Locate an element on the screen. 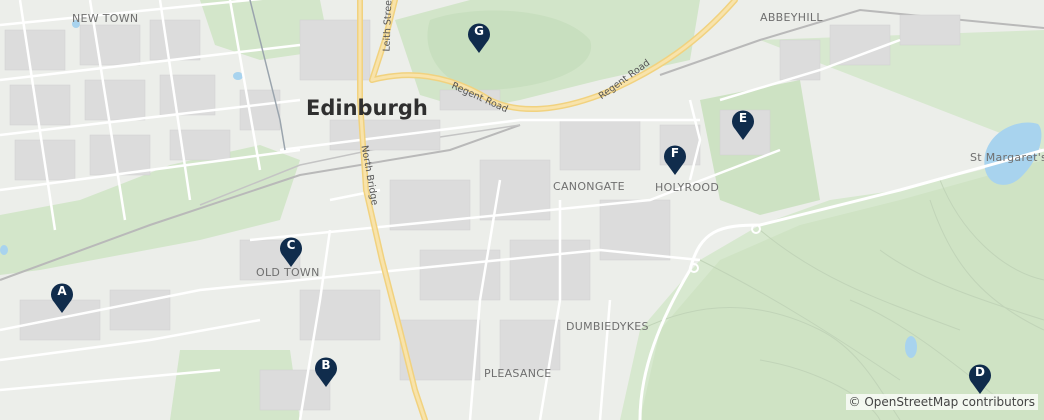  marker-letter: A is located at coordinates (62, 291).